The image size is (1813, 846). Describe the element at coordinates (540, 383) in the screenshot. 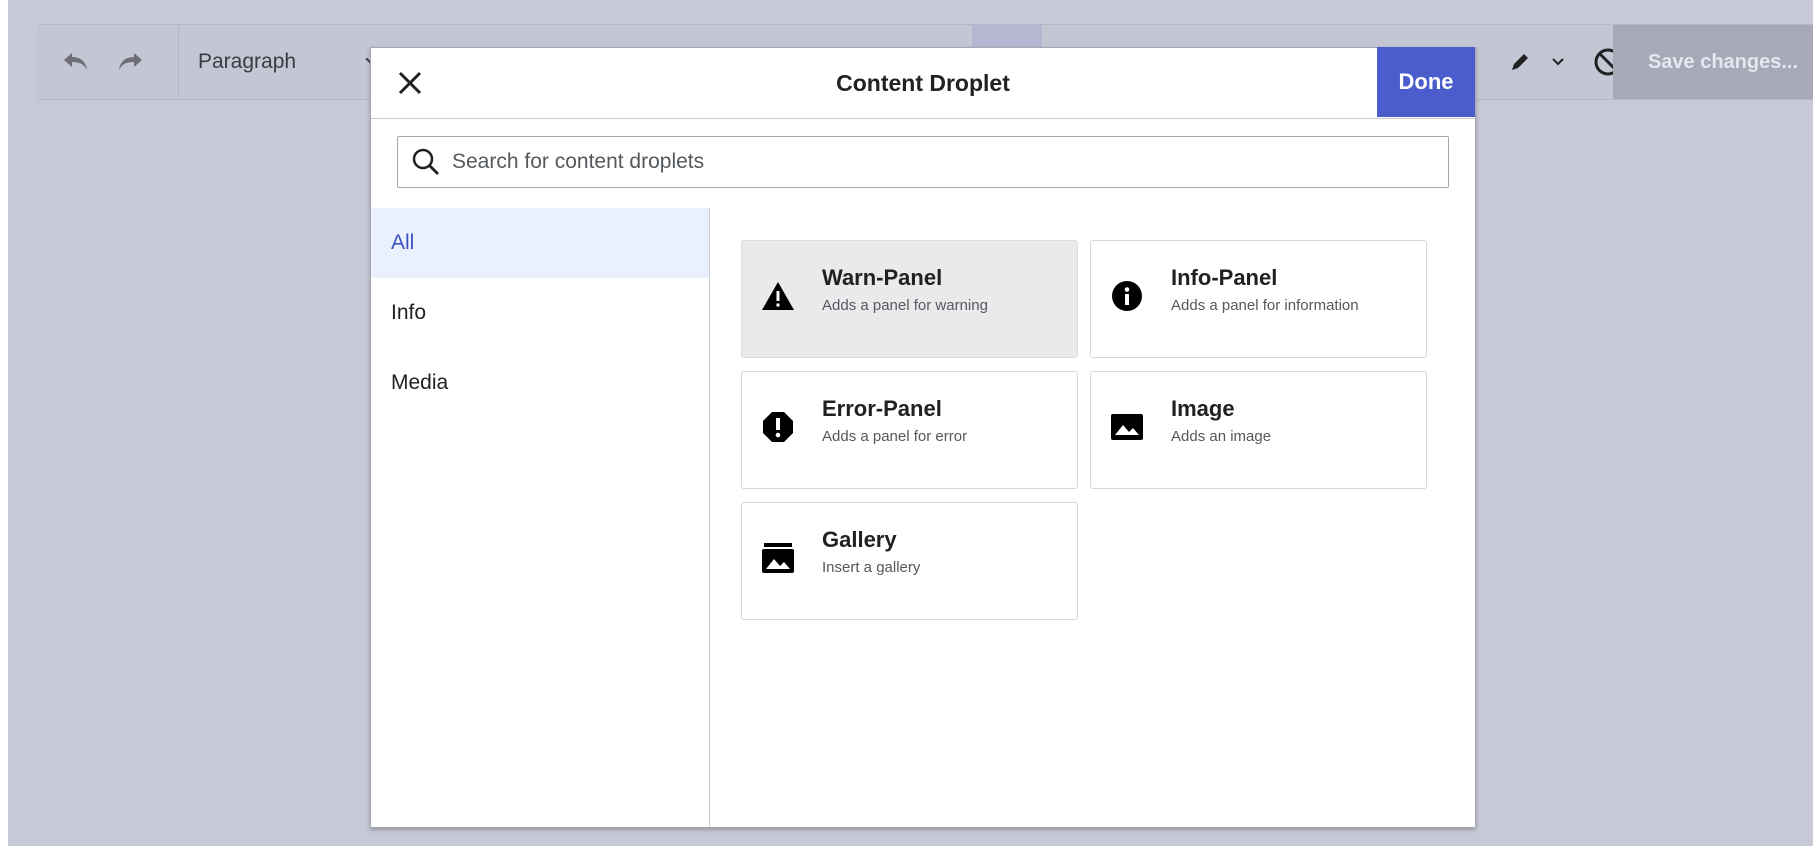

I see `category-media: Media` at that location.